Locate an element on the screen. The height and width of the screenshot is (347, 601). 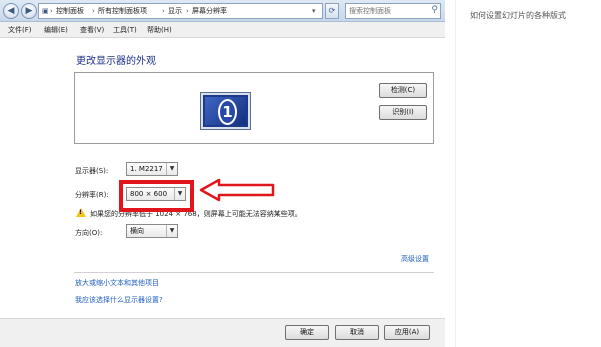
folder-icon: ▣ is located at coordinates (45, 11).